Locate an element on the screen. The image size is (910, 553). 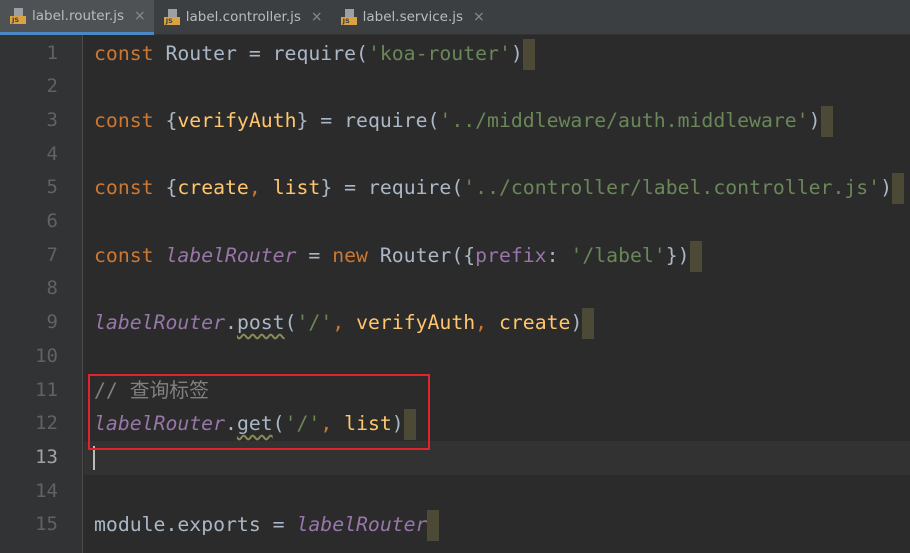
code-token: exports = is located at coordinates (237, 525).